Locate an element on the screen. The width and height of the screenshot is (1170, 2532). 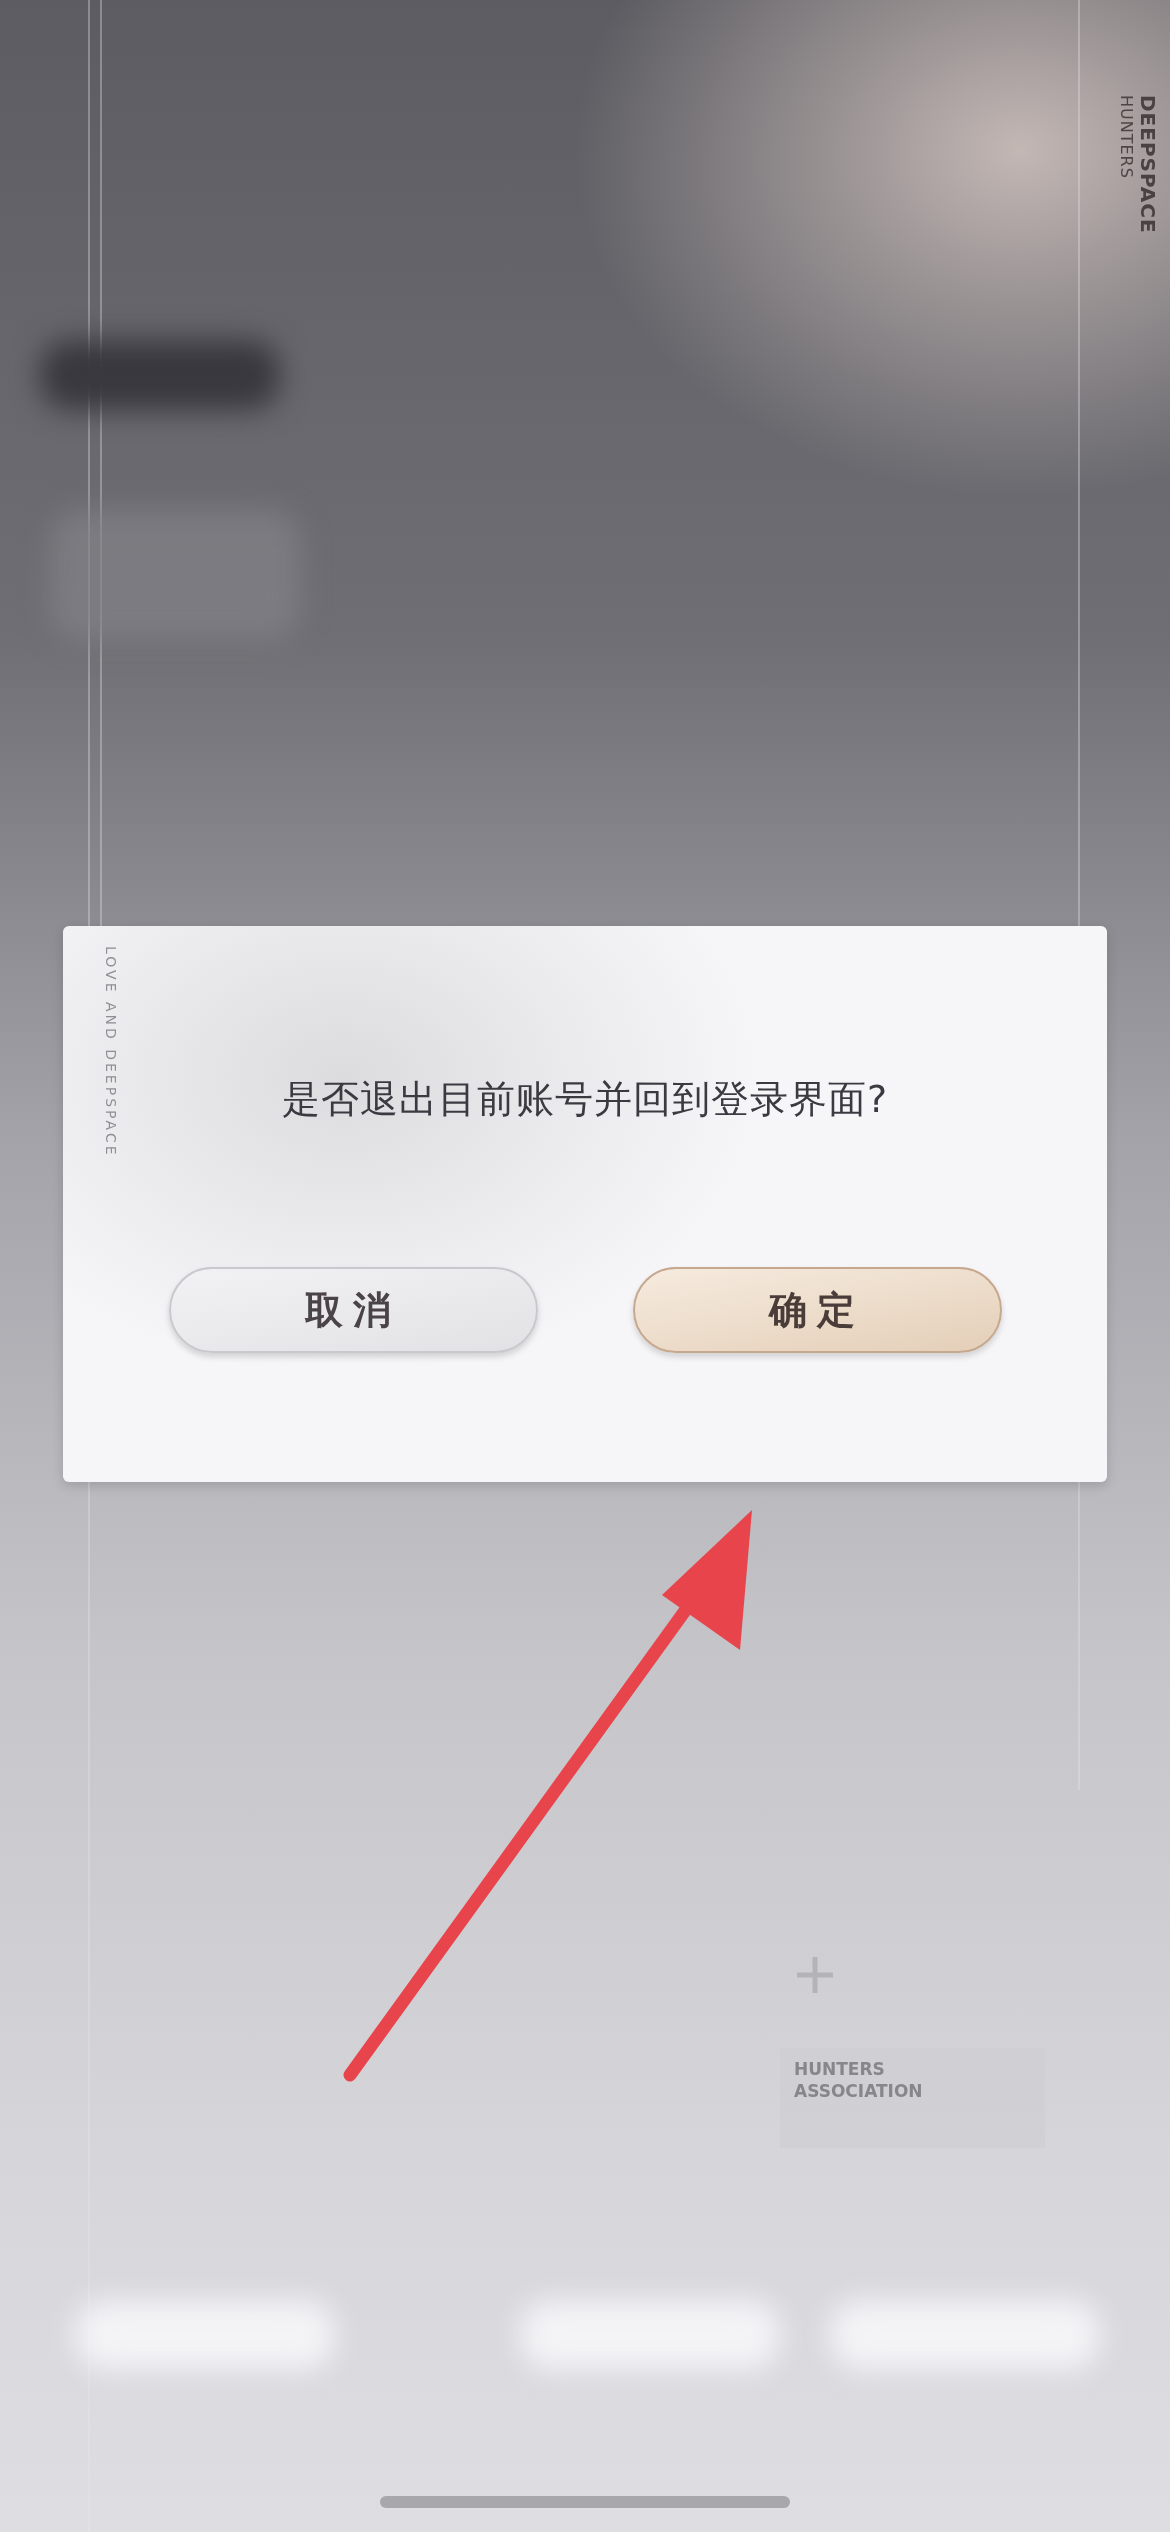
cancel-button: 取消 is located at coordinates (353, 1310).